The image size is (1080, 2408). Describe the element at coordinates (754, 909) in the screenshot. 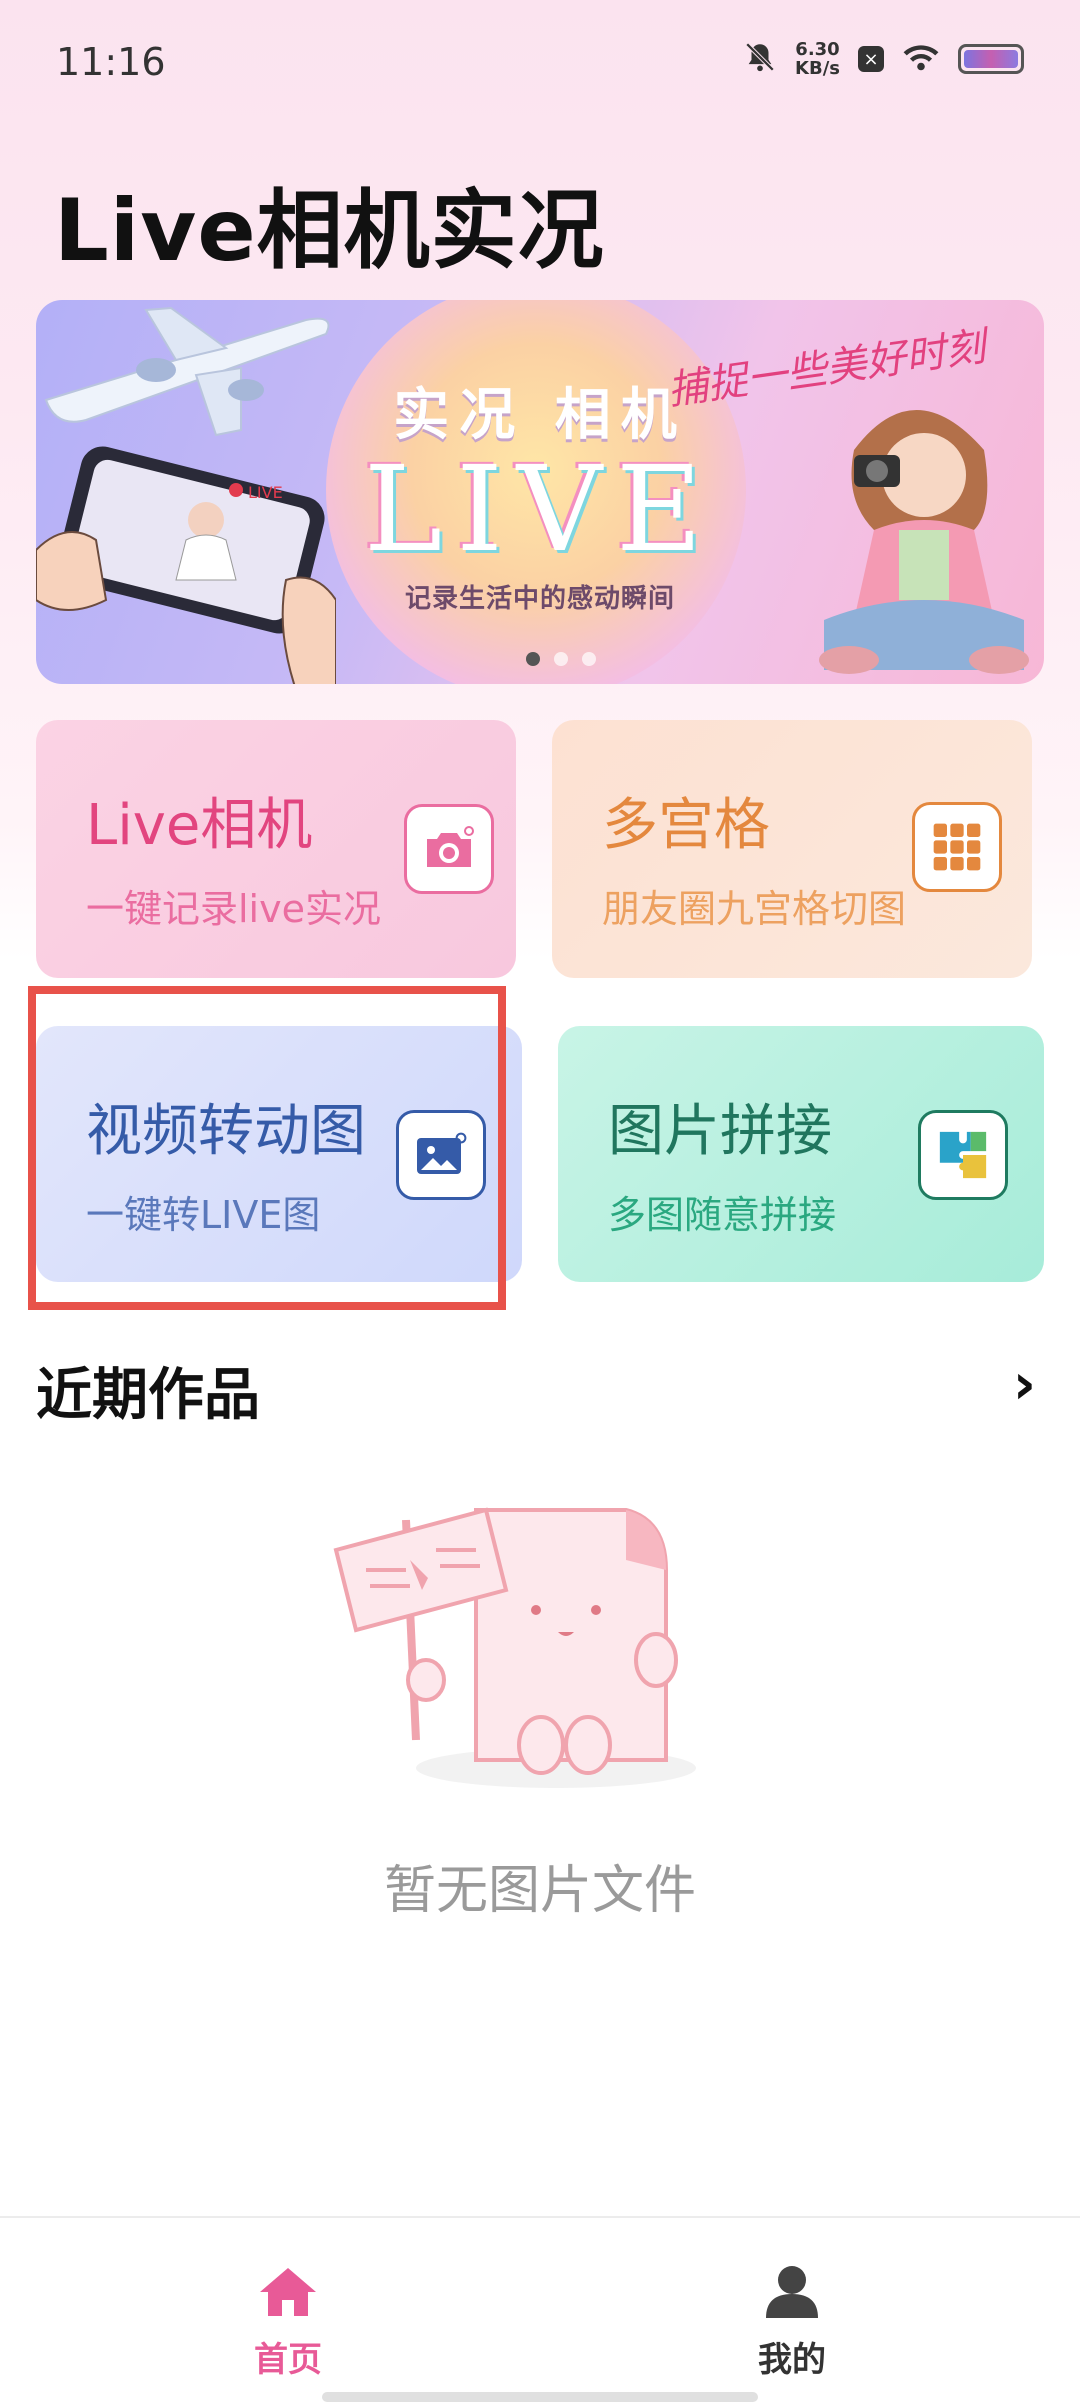

I see `card-subtitle: 朋友圈九宫格切图` at that location.